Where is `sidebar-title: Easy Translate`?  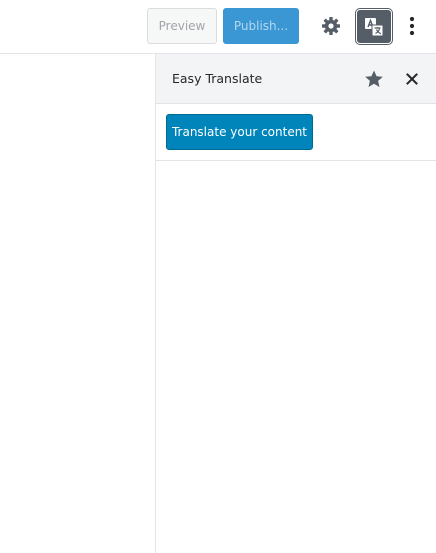
sidebar-title: Easy Translate is located at coordinates (217, 78).